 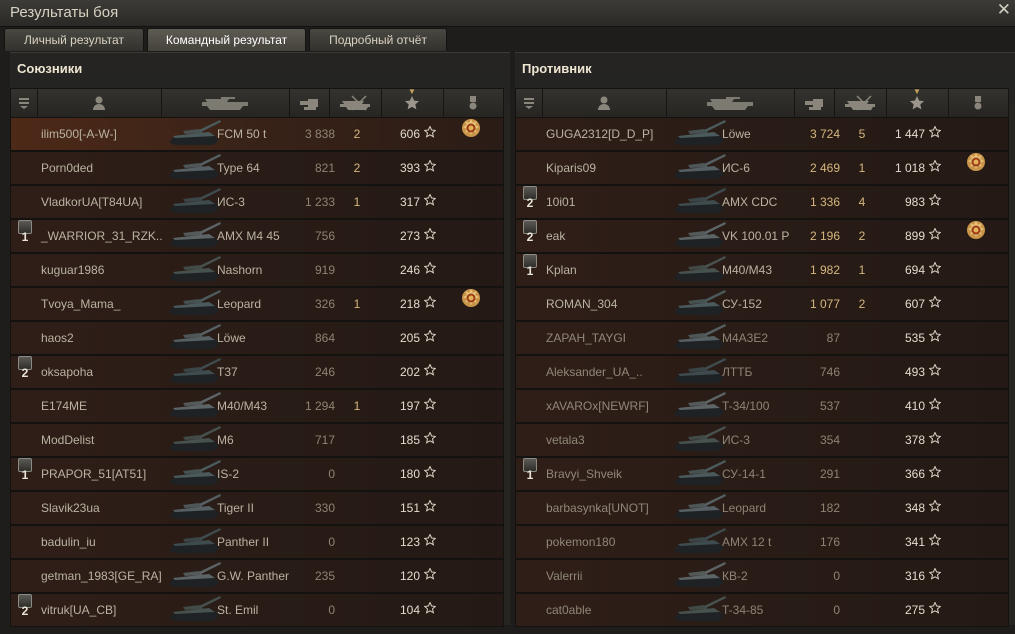 I want to click on enemies-scrollbar, so click(x=1012, y=365).